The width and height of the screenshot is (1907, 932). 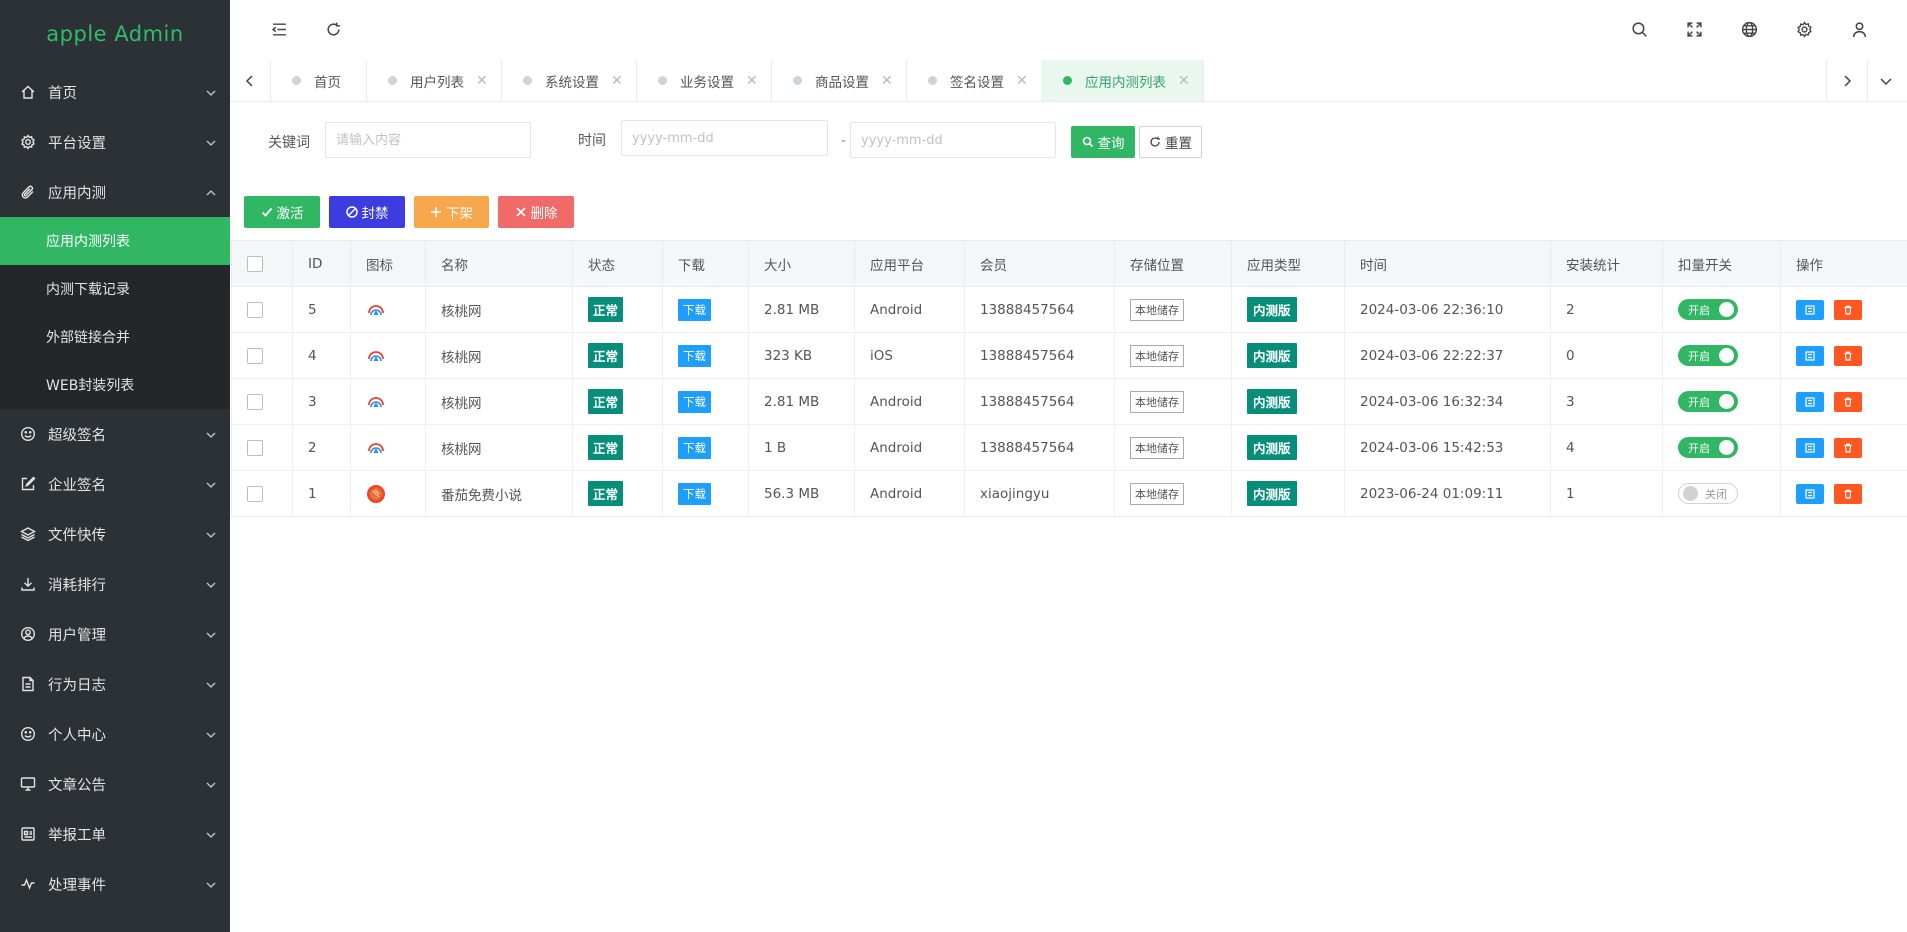 What do you see at coordinates (115, 337) in the screenshot?
I see `sidebar-subitem-2: 外部链接合并` at bounding box center [115, 337].